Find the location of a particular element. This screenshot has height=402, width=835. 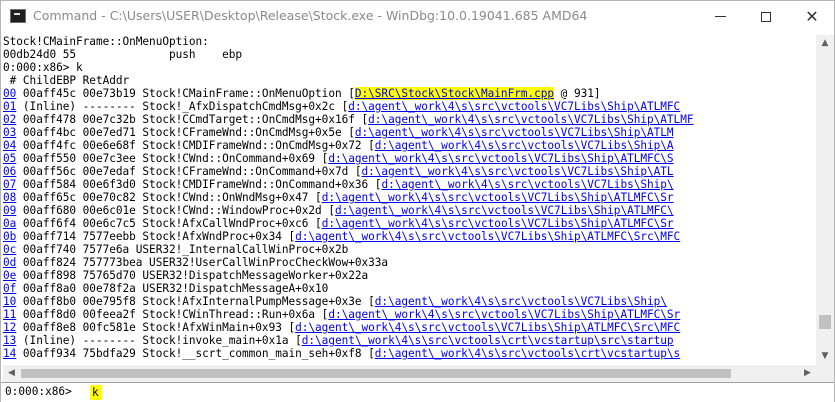

close-button: ✕ is located at coordinates (812, 16).